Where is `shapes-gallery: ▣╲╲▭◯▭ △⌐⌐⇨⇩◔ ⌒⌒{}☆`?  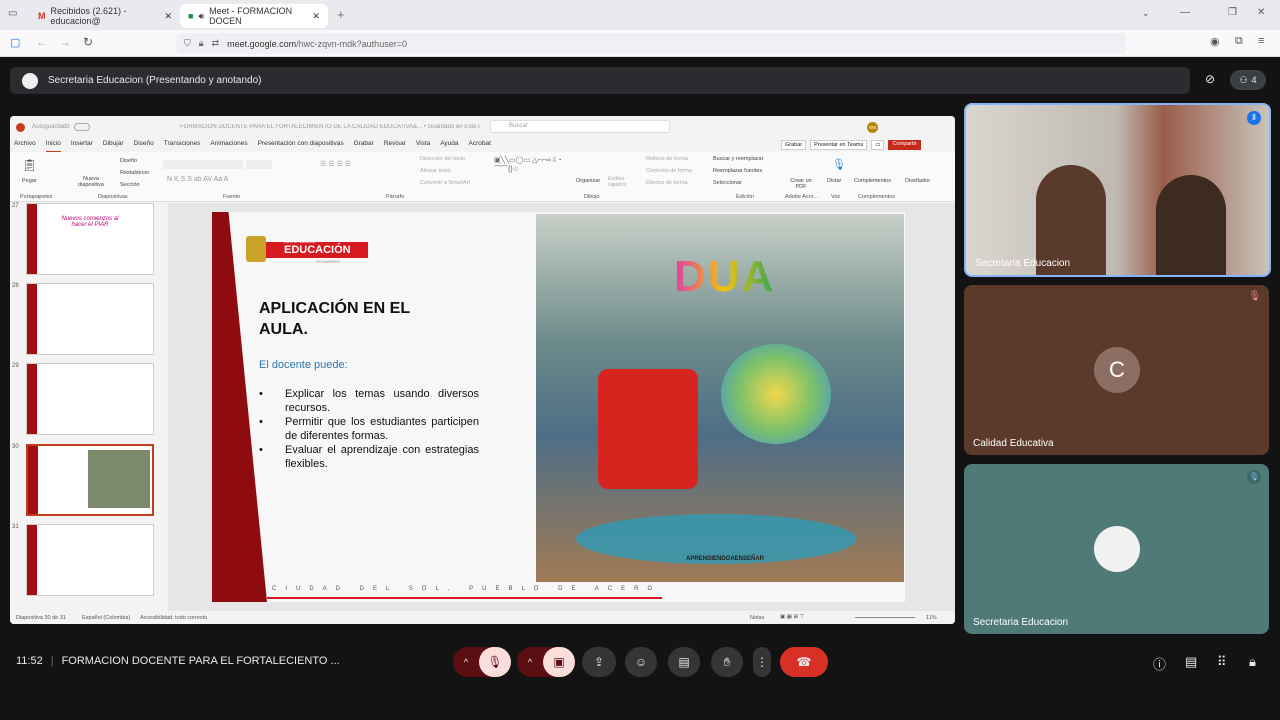
shapes-gallery: ▣╲╲▭◯▭ △⌐⌐⇨⇩◔ ⌒⌒{}☆ is located at coordinates (532, 165).